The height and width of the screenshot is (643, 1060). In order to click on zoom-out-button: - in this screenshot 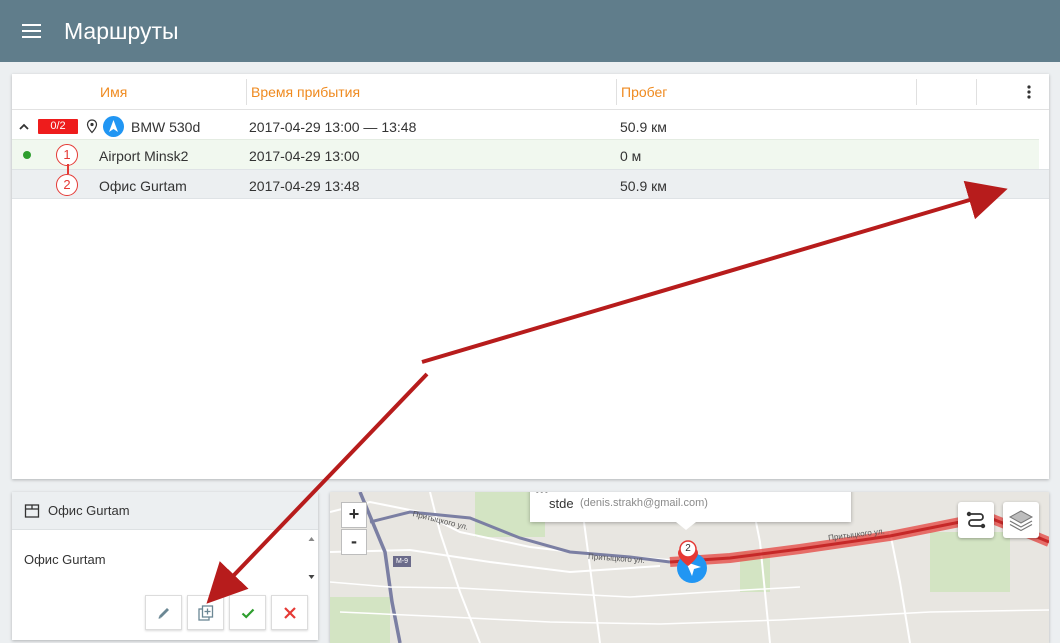, I will do `click(354, 542)`.